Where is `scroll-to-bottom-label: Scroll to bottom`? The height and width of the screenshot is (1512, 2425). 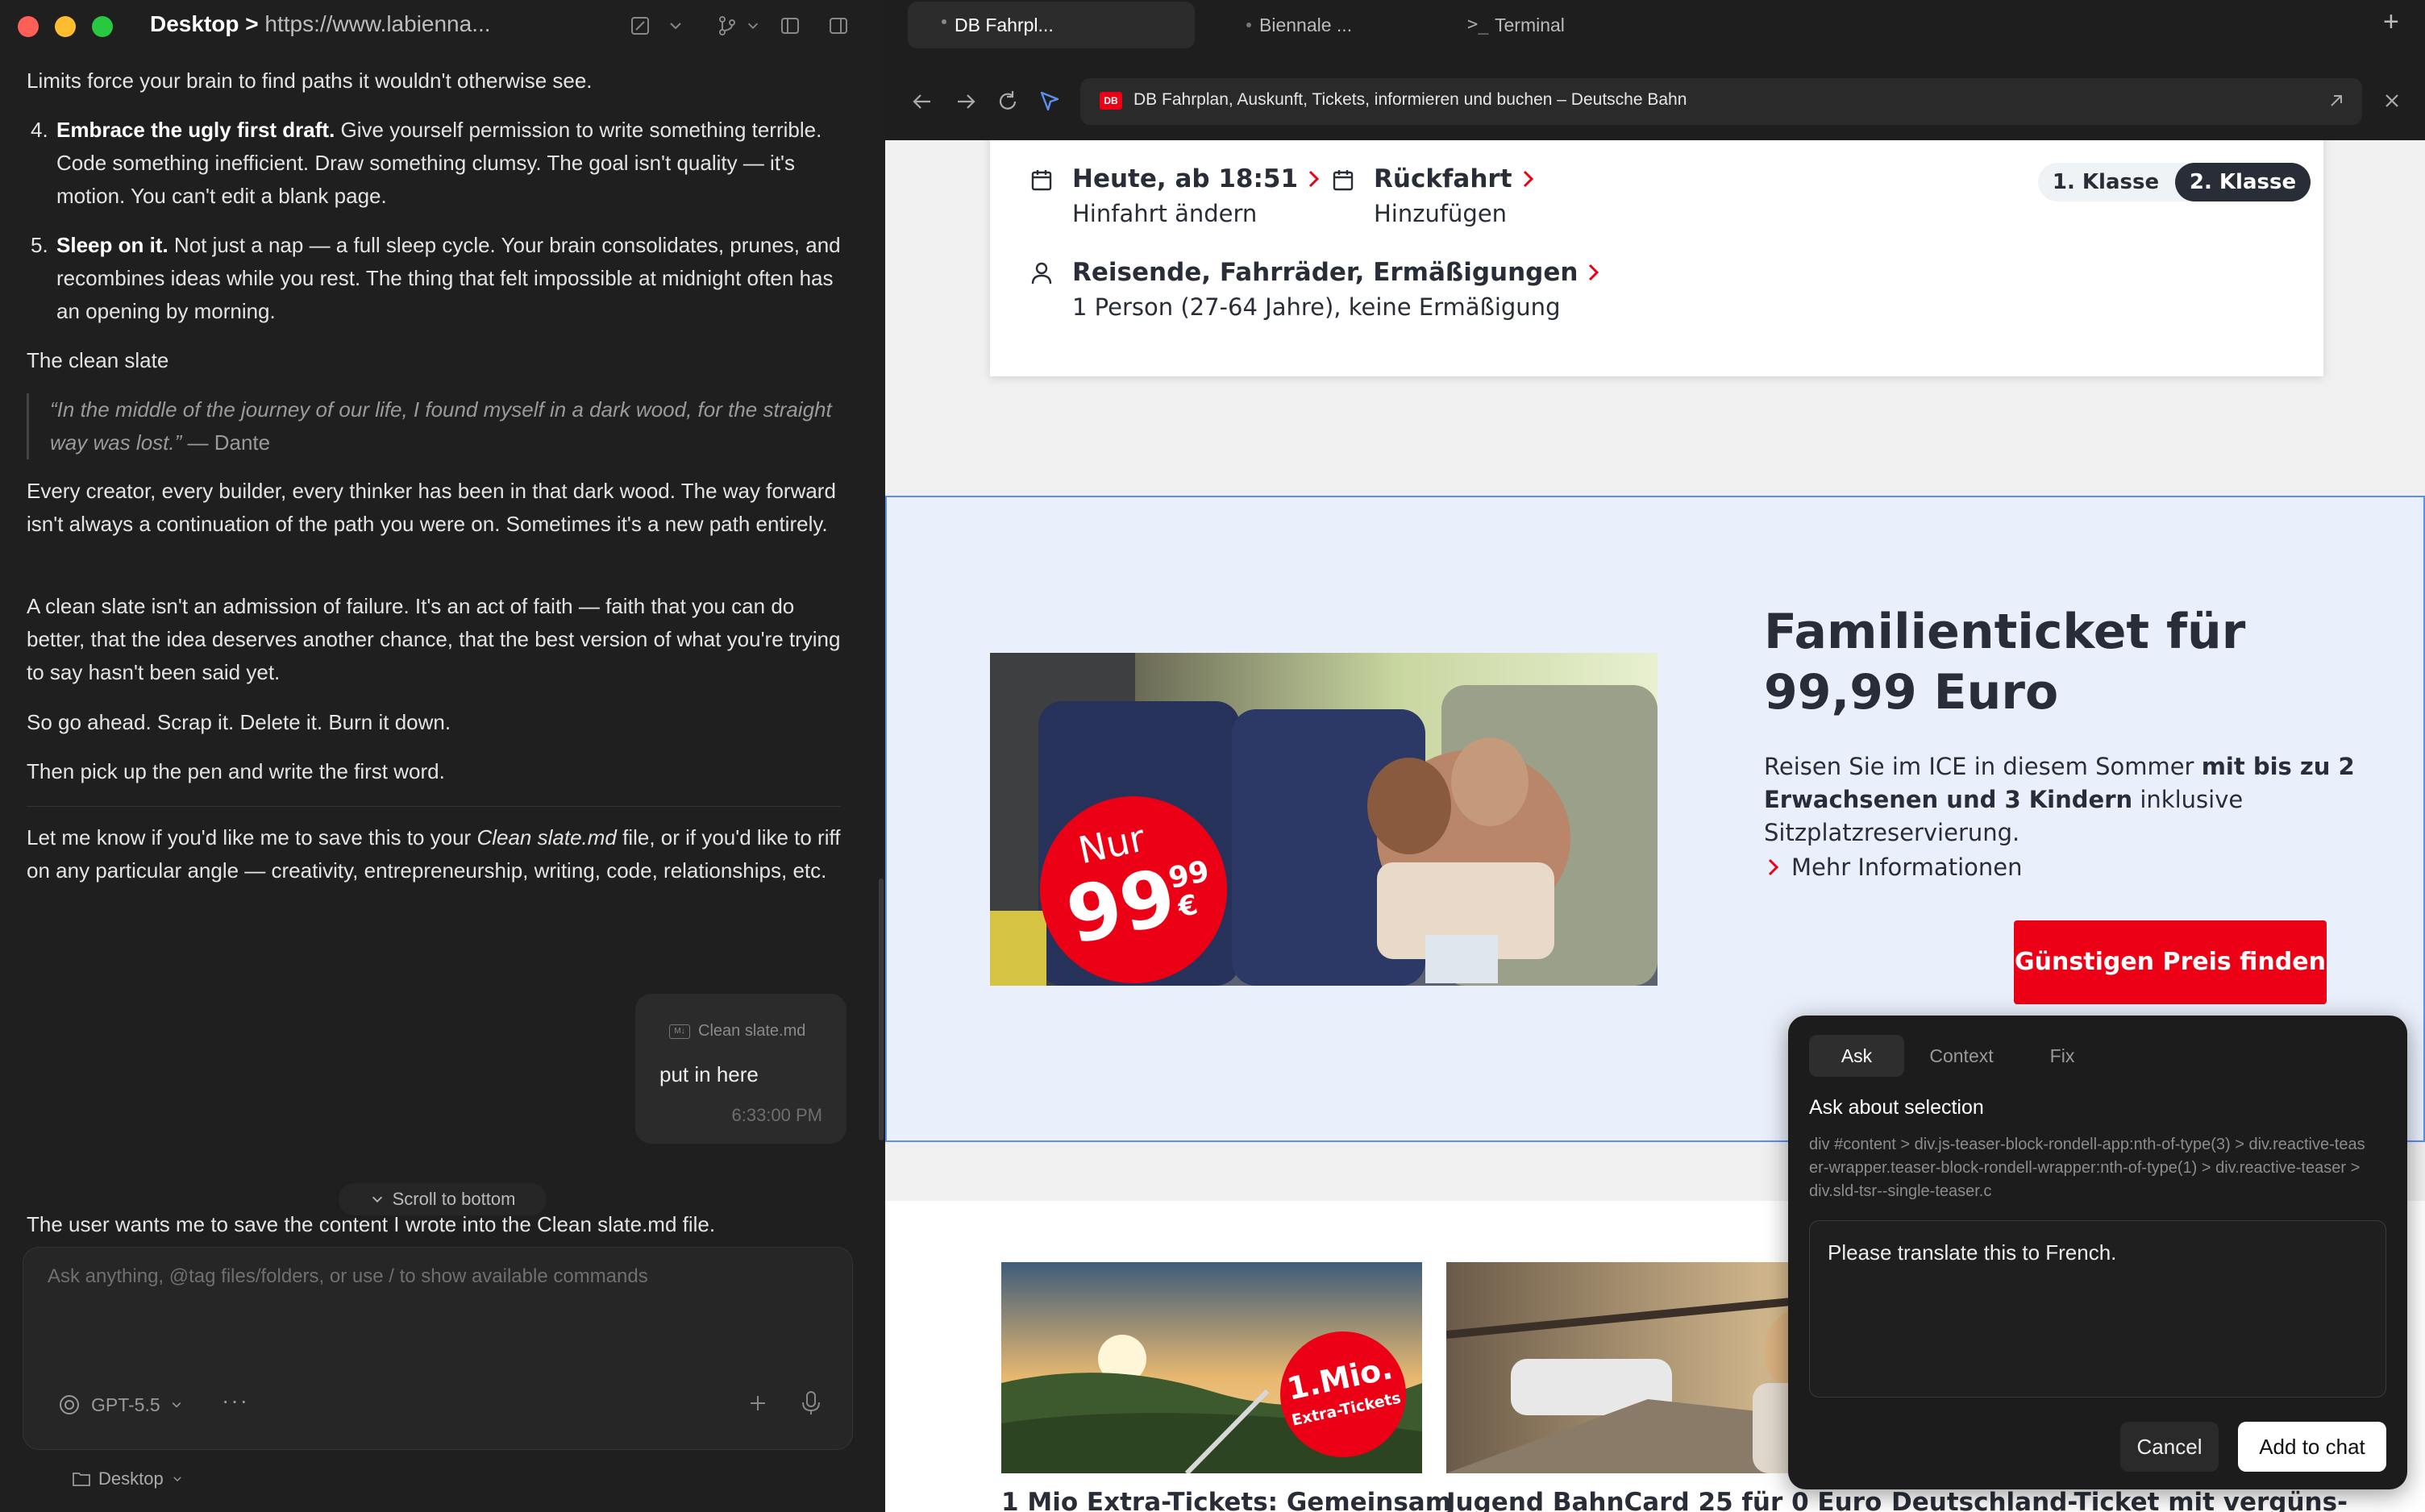 scroll-to-bottom-label: Scroll to bottom is located at coordinates (454, 1199).